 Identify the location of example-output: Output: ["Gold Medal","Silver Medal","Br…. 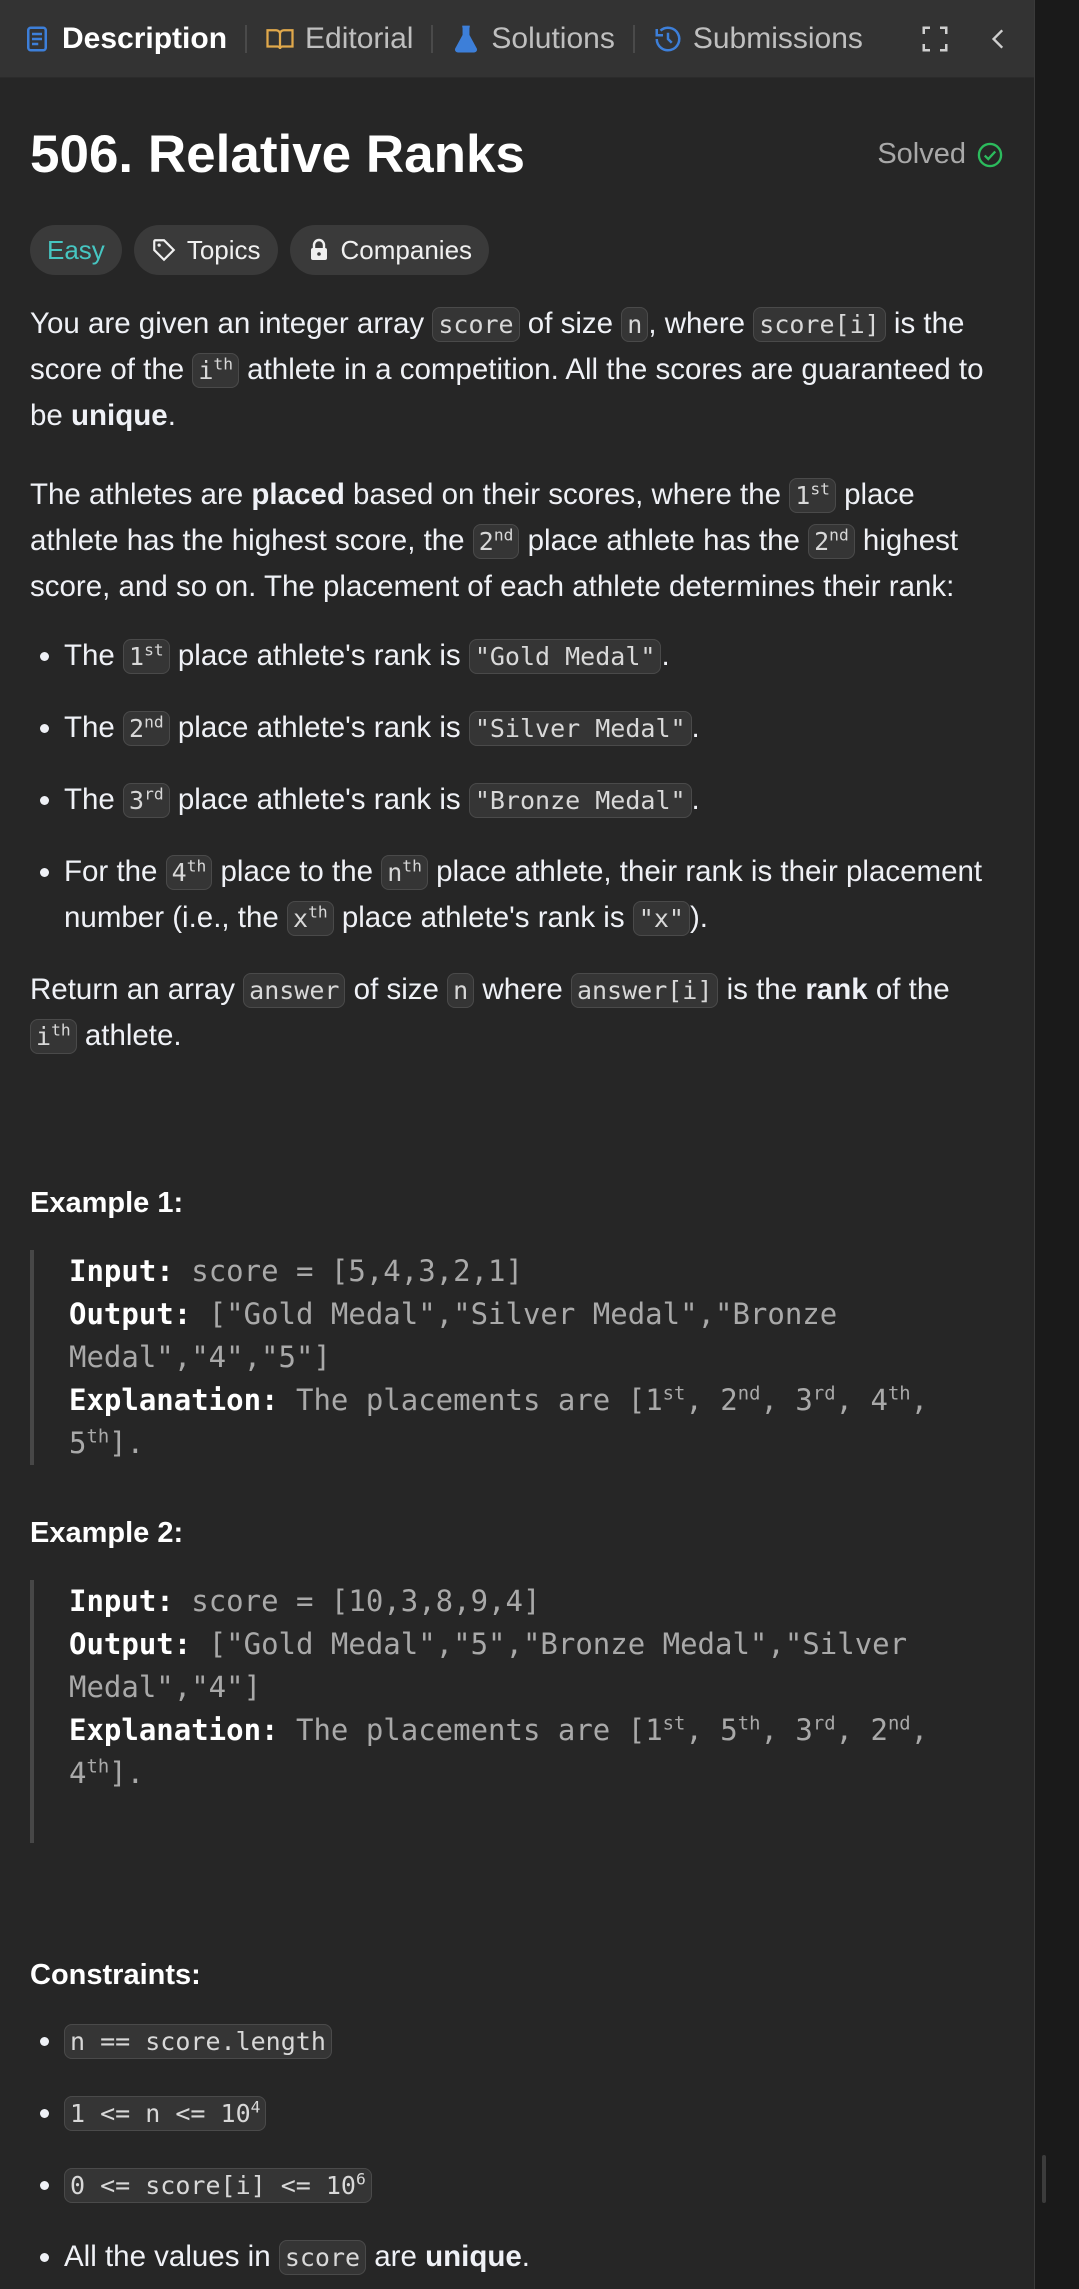
(453, 1335).